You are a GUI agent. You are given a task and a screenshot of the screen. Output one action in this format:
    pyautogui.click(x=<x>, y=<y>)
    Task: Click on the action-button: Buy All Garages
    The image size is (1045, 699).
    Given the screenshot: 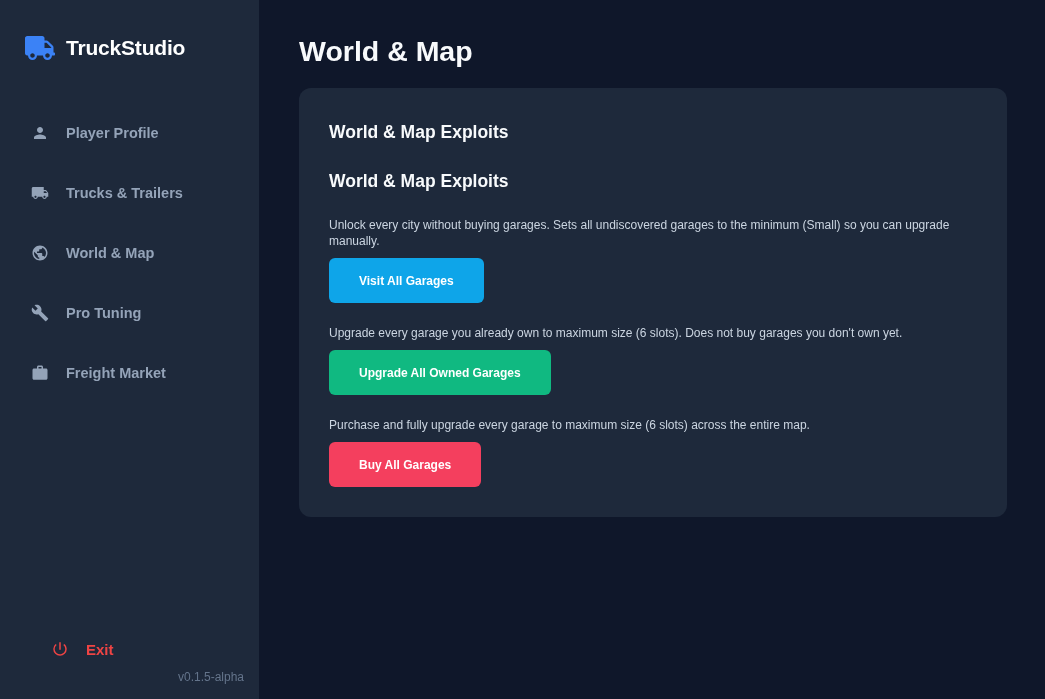 What is the action you would take?
    pyautogui.click(x=405, y=464)
    